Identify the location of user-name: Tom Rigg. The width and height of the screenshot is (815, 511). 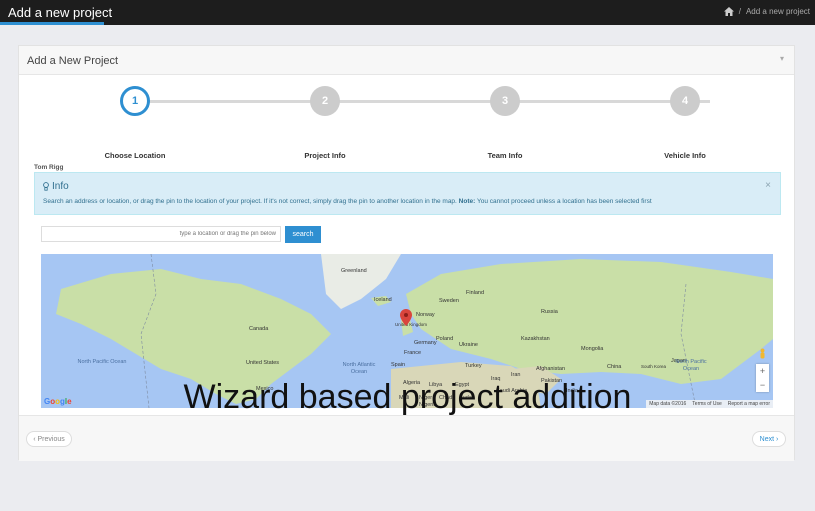
(49, 167).